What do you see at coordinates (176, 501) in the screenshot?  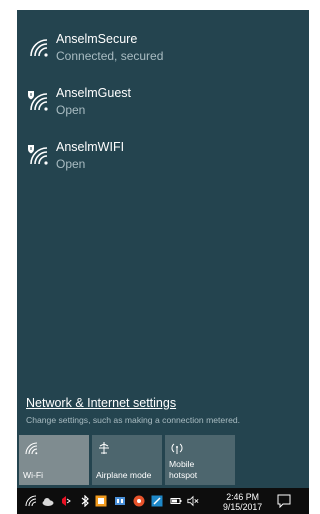 I see `battery-icon` at bounding box center [176, 501].